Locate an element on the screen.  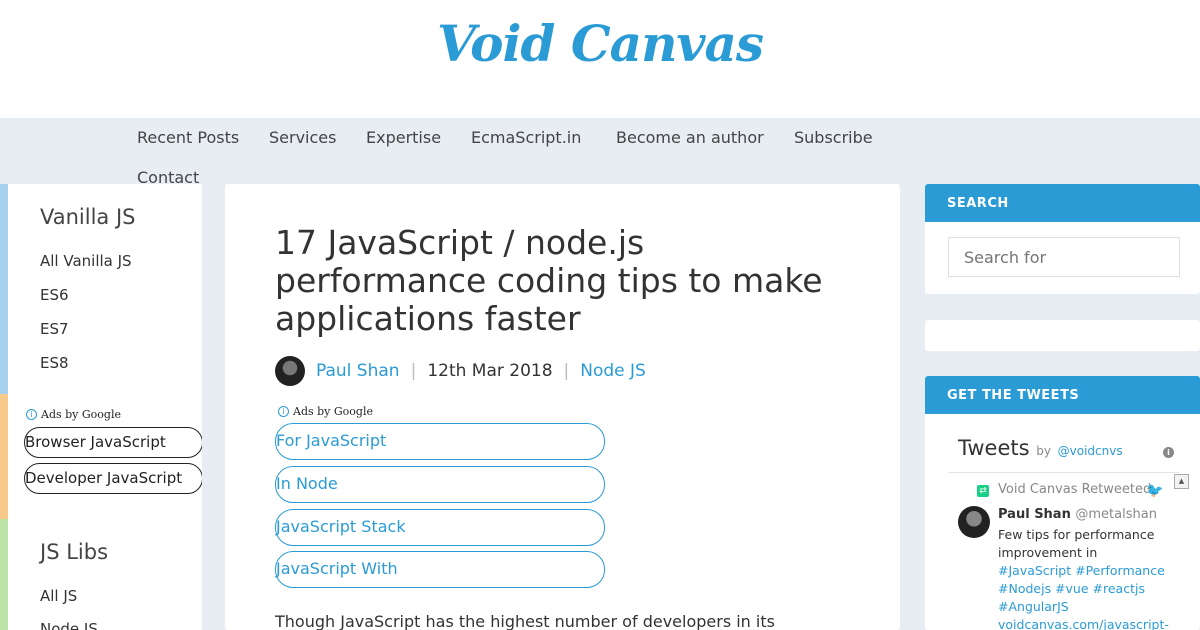
tweet-author: Paul Shan @metalshan is located at coordinates (1077, 514).